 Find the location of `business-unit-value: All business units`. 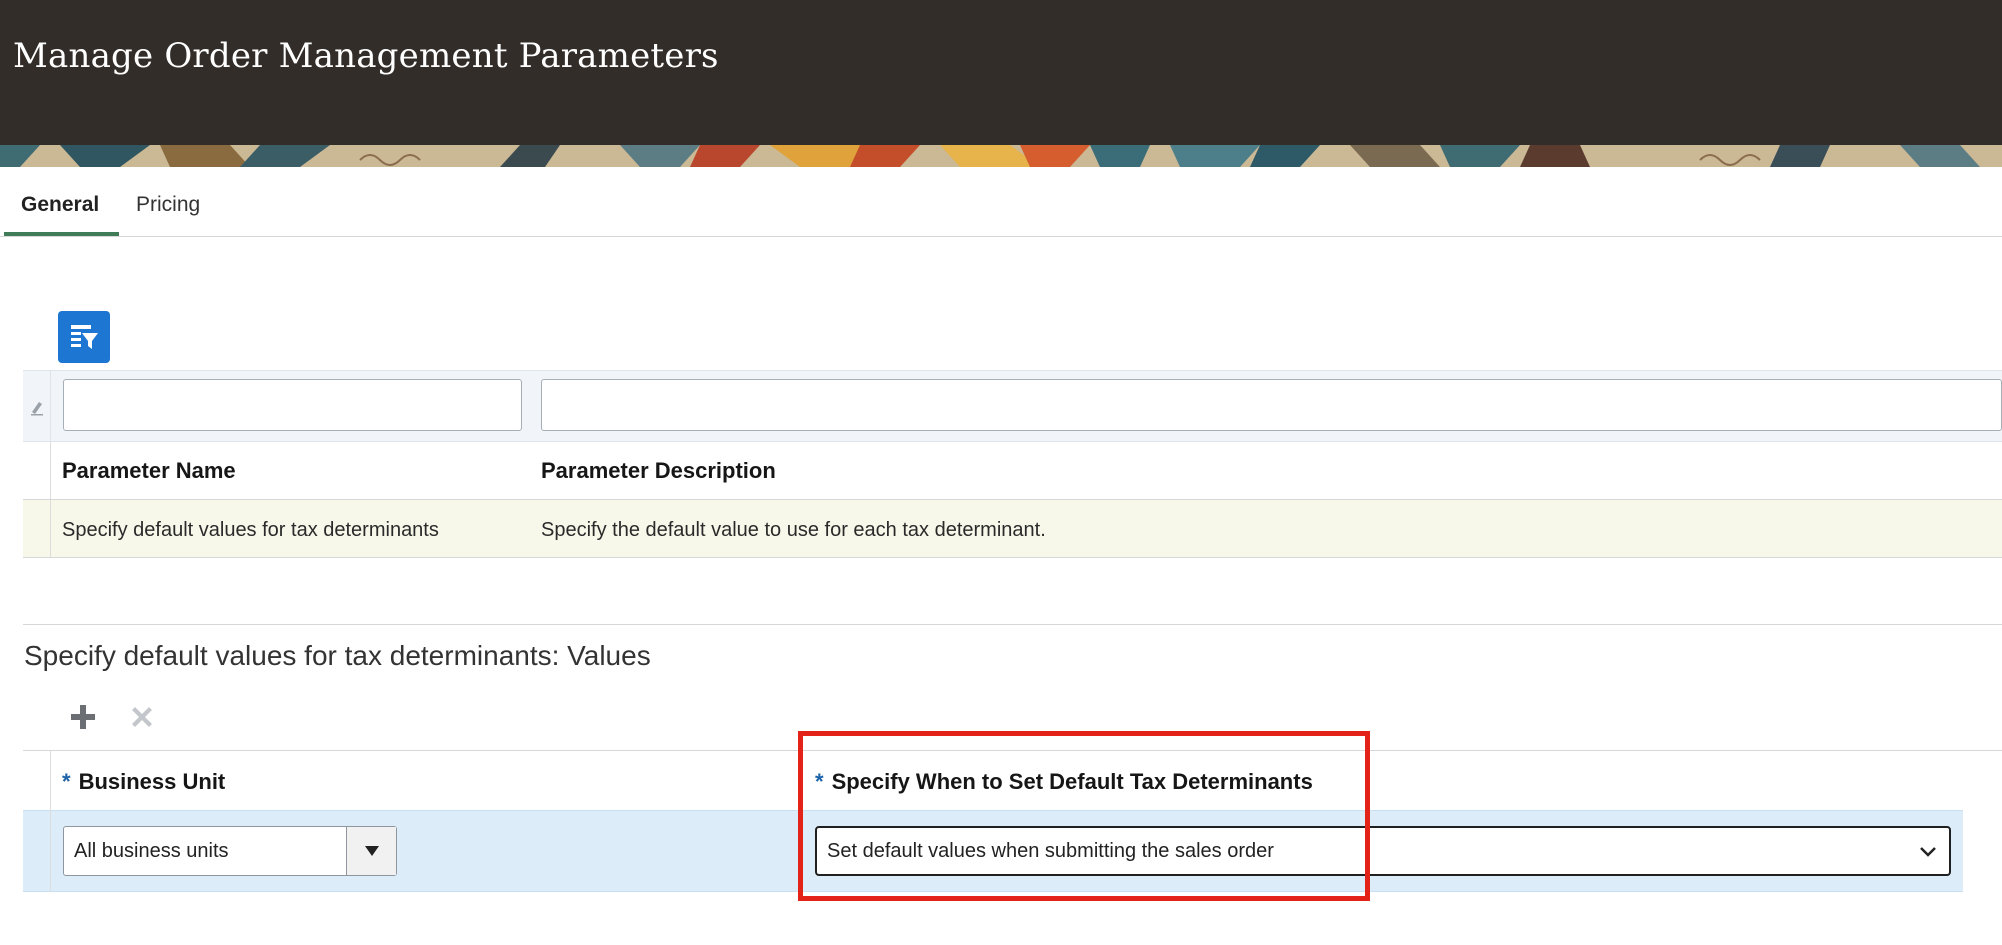

business-unit-value: All business units is located at coordinates (151, 851).